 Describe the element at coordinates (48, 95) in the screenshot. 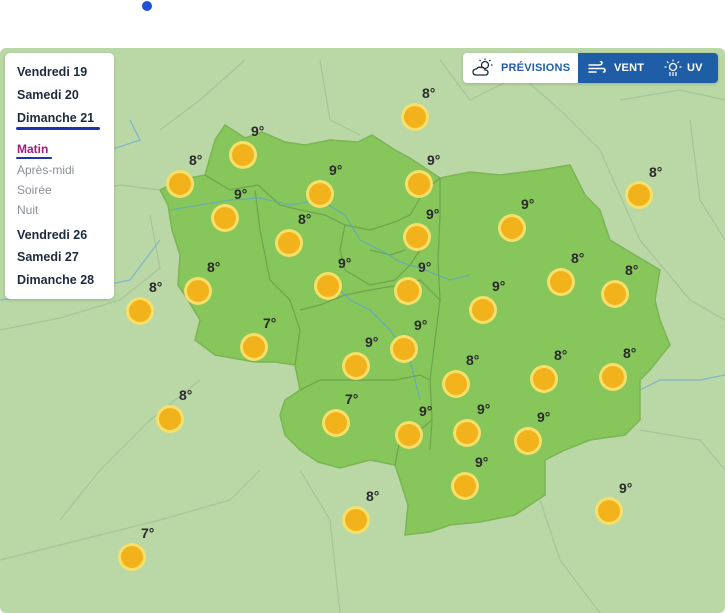

I see `day-item-samedi-20: Samedi 20` at that location.